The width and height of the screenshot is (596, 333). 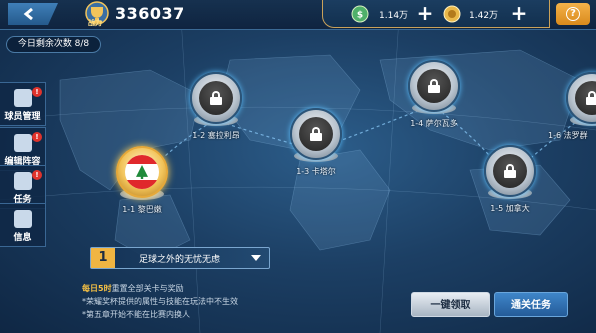 I want to click on task-icon, so click(x=23, y=181).